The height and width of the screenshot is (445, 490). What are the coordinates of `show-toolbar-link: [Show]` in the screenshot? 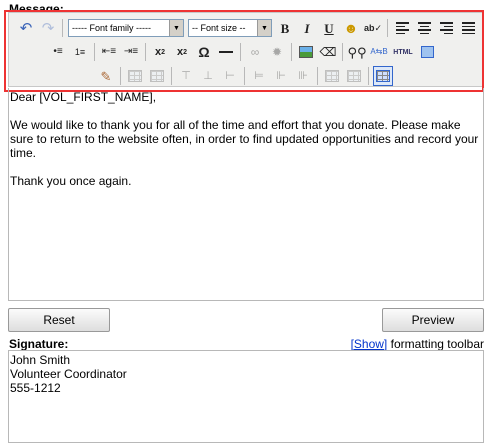 It's located at (369, 344).